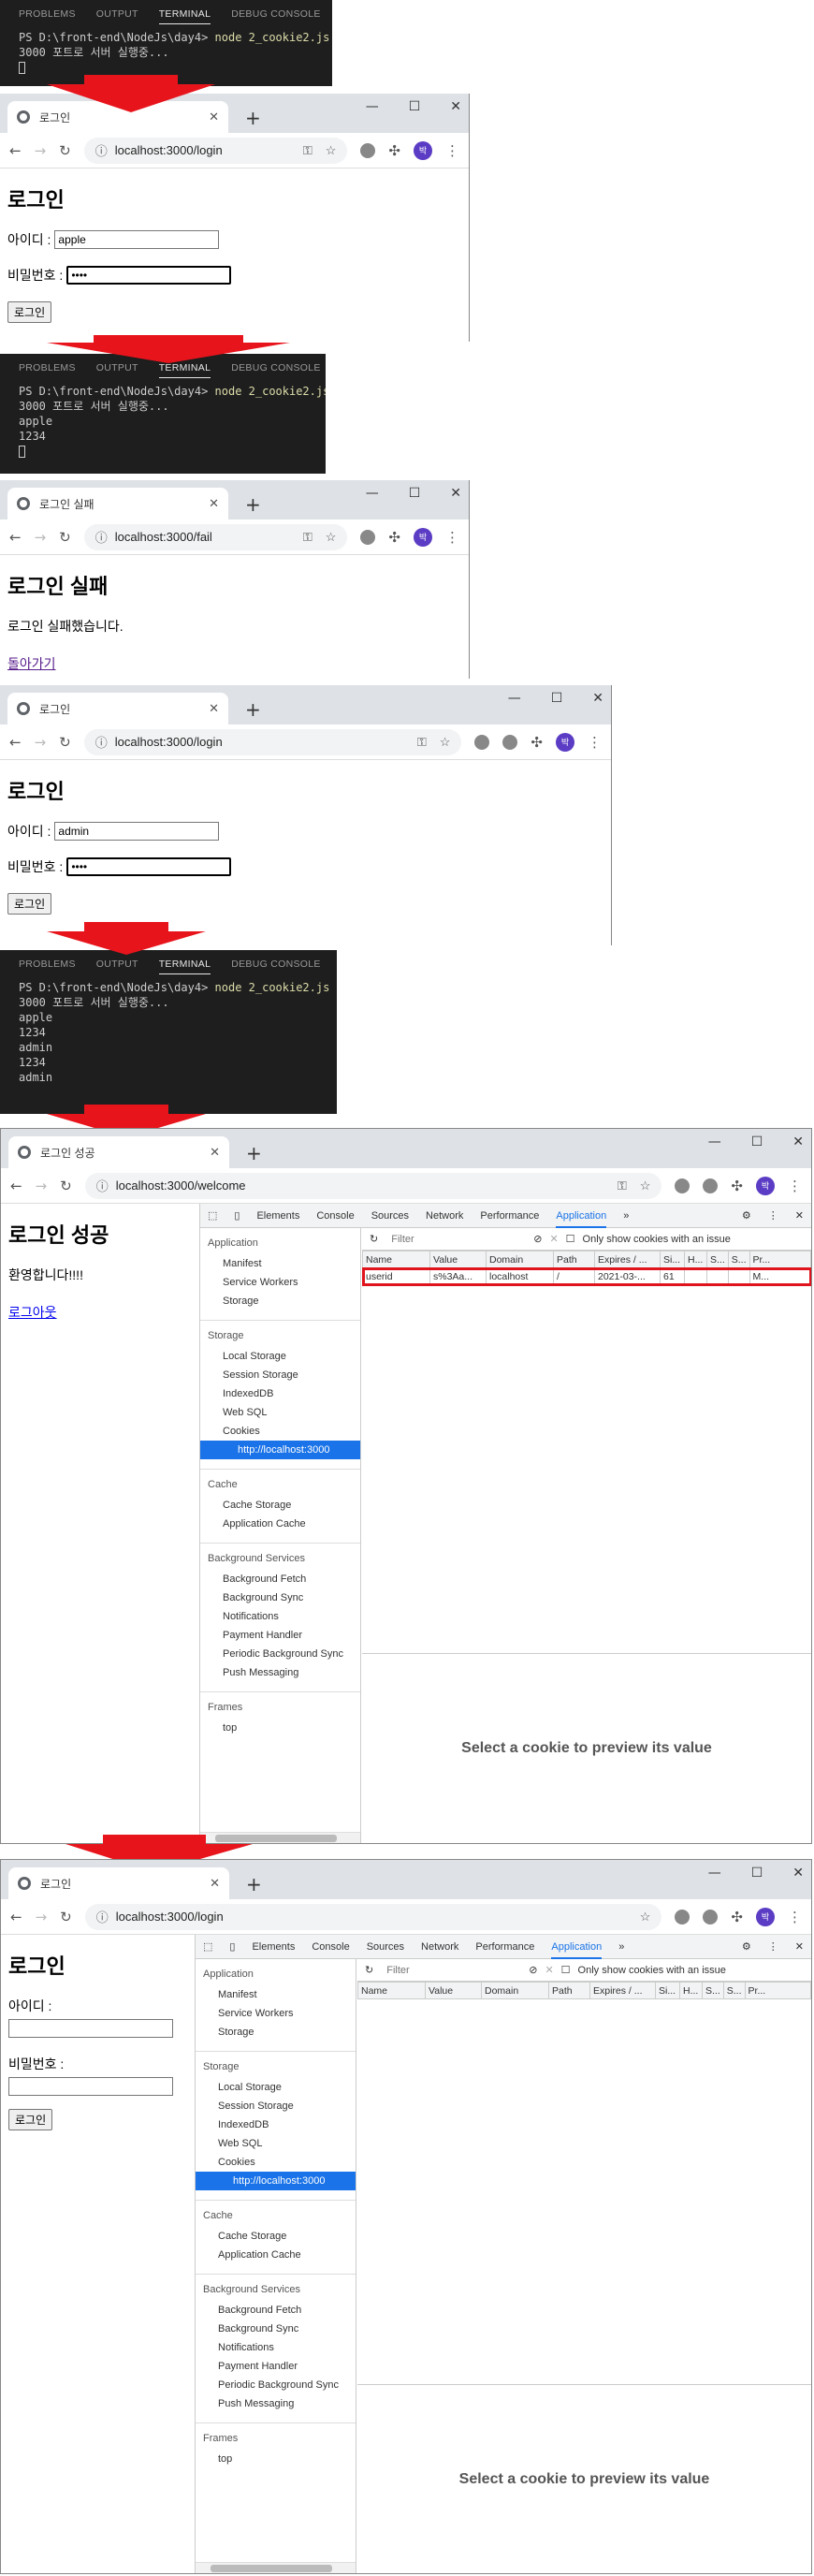 The width and height of the screenshot is (814, 2576). I want to click on sidebar-item-top-frame: top, so click(276, 2459).